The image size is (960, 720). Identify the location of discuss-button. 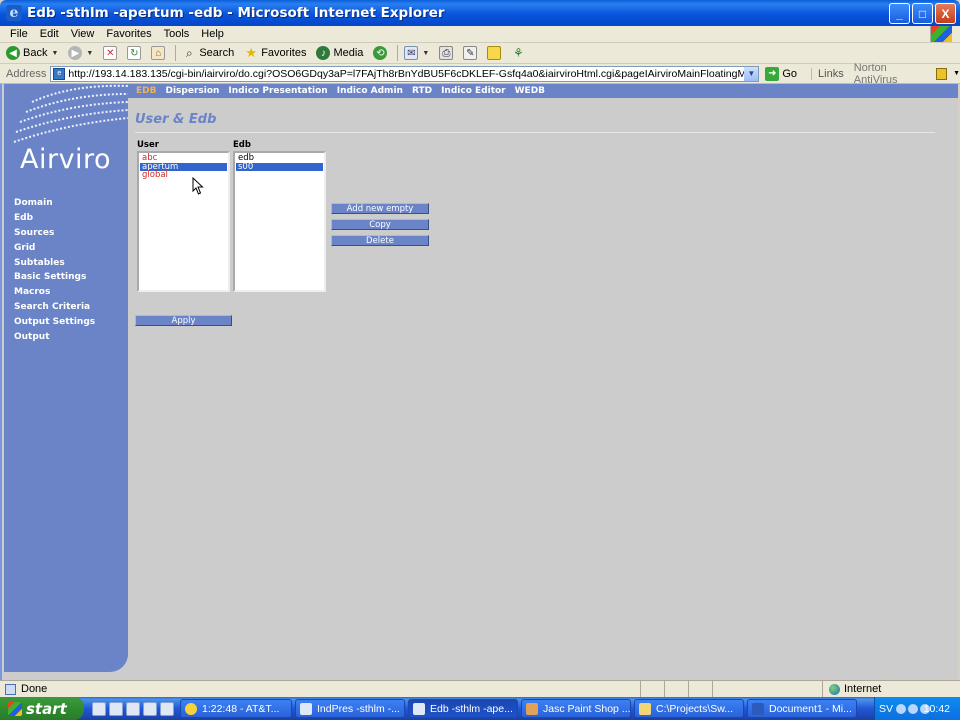
(494, 53).